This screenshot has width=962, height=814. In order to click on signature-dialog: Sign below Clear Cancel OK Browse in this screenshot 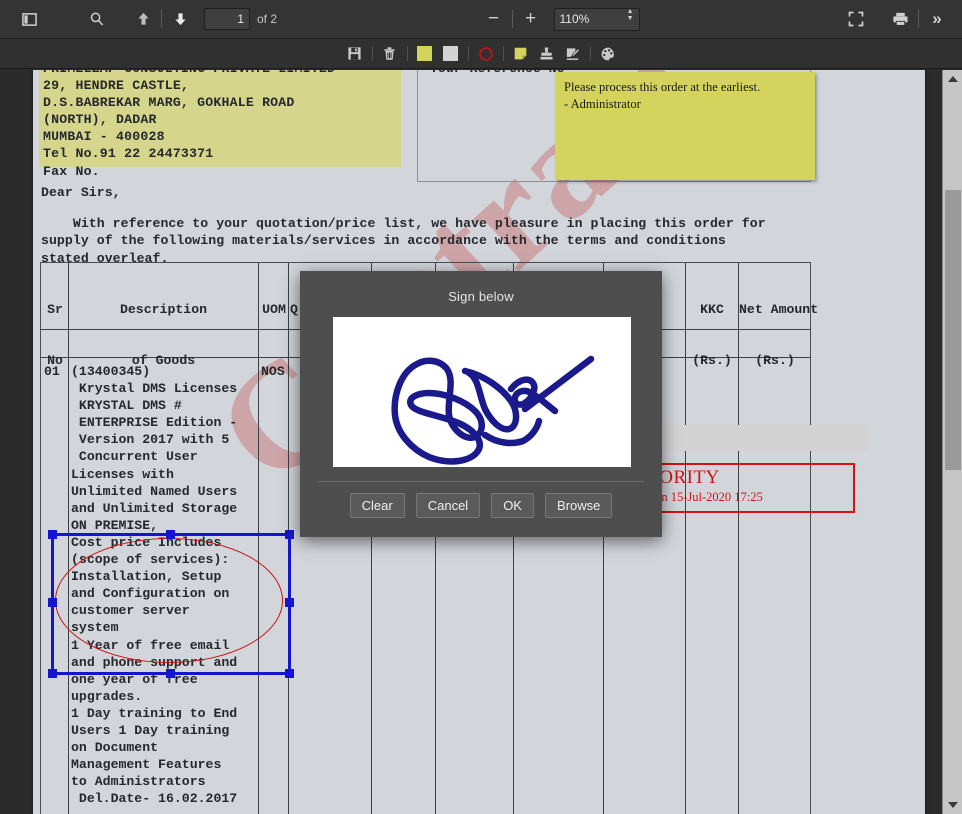, I will do `click(481, 404)`.